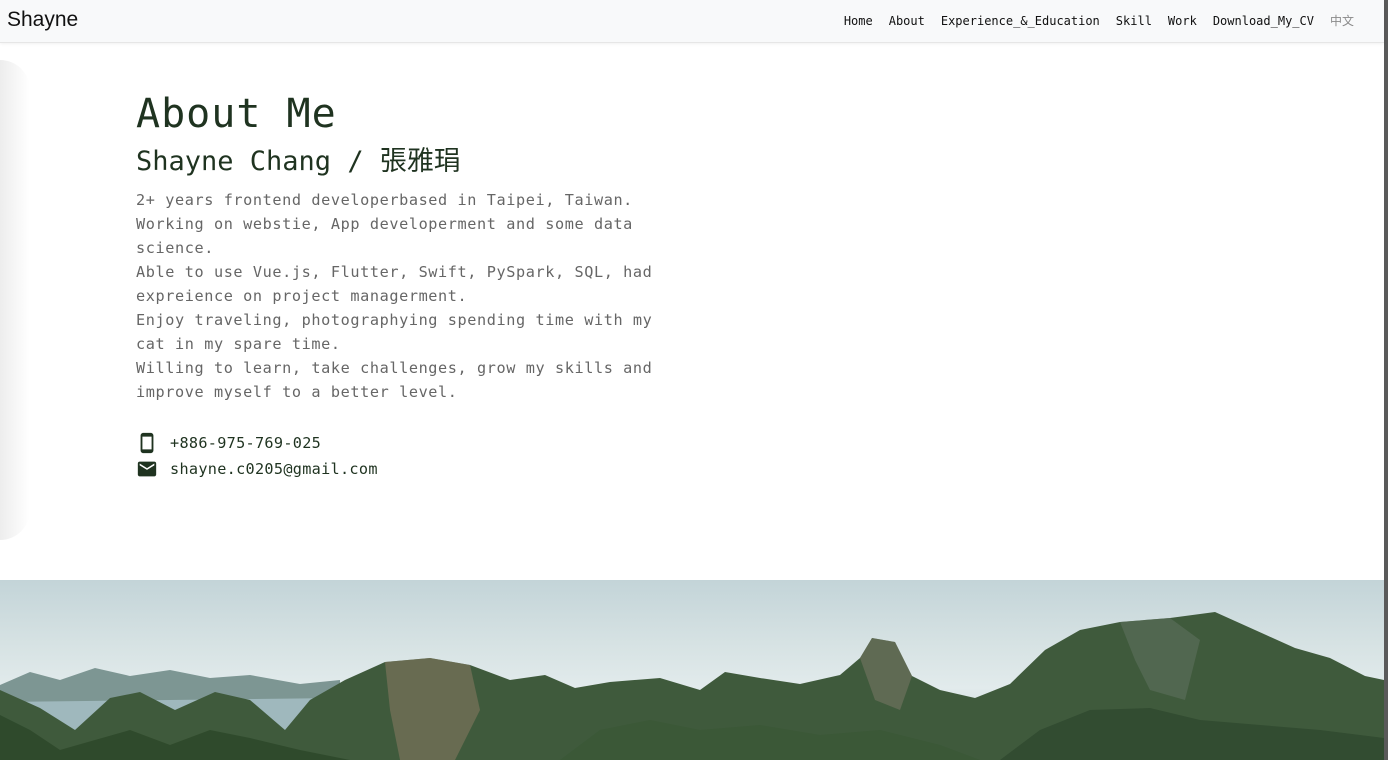 Image resolution: width=1388 pixels, height=760 pixels. Describe the element at coordinates (42, 20) in the screenshot. I see `brand-logo: Shayne` at that location.